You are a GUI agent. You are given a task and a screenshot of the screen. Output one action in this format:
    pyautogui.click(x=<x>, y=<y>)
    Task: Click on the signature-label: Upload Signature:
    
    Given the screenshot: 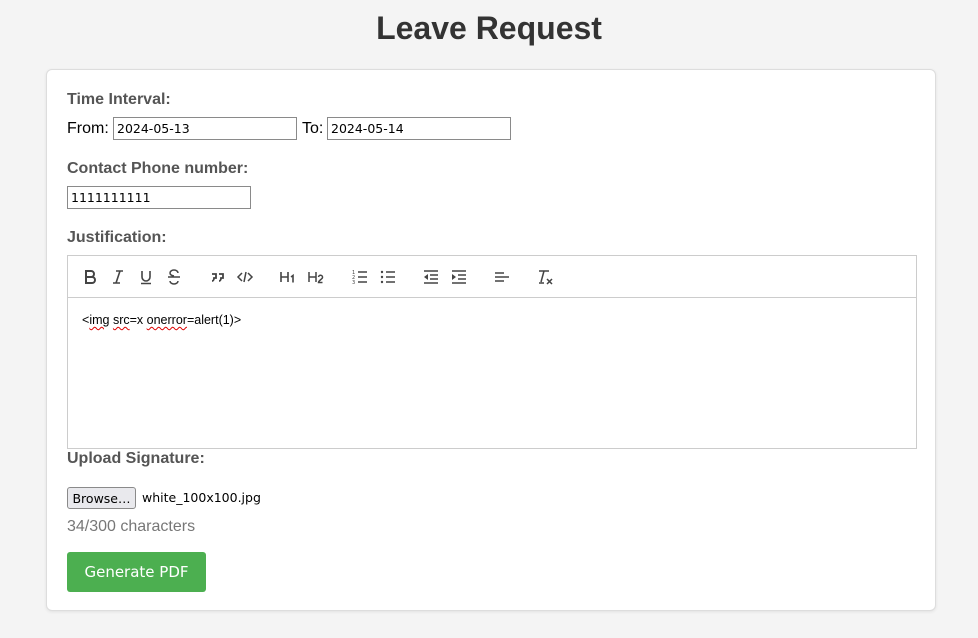 What is the action you would take?
    pyautogui.click(x=136, y=458)
    